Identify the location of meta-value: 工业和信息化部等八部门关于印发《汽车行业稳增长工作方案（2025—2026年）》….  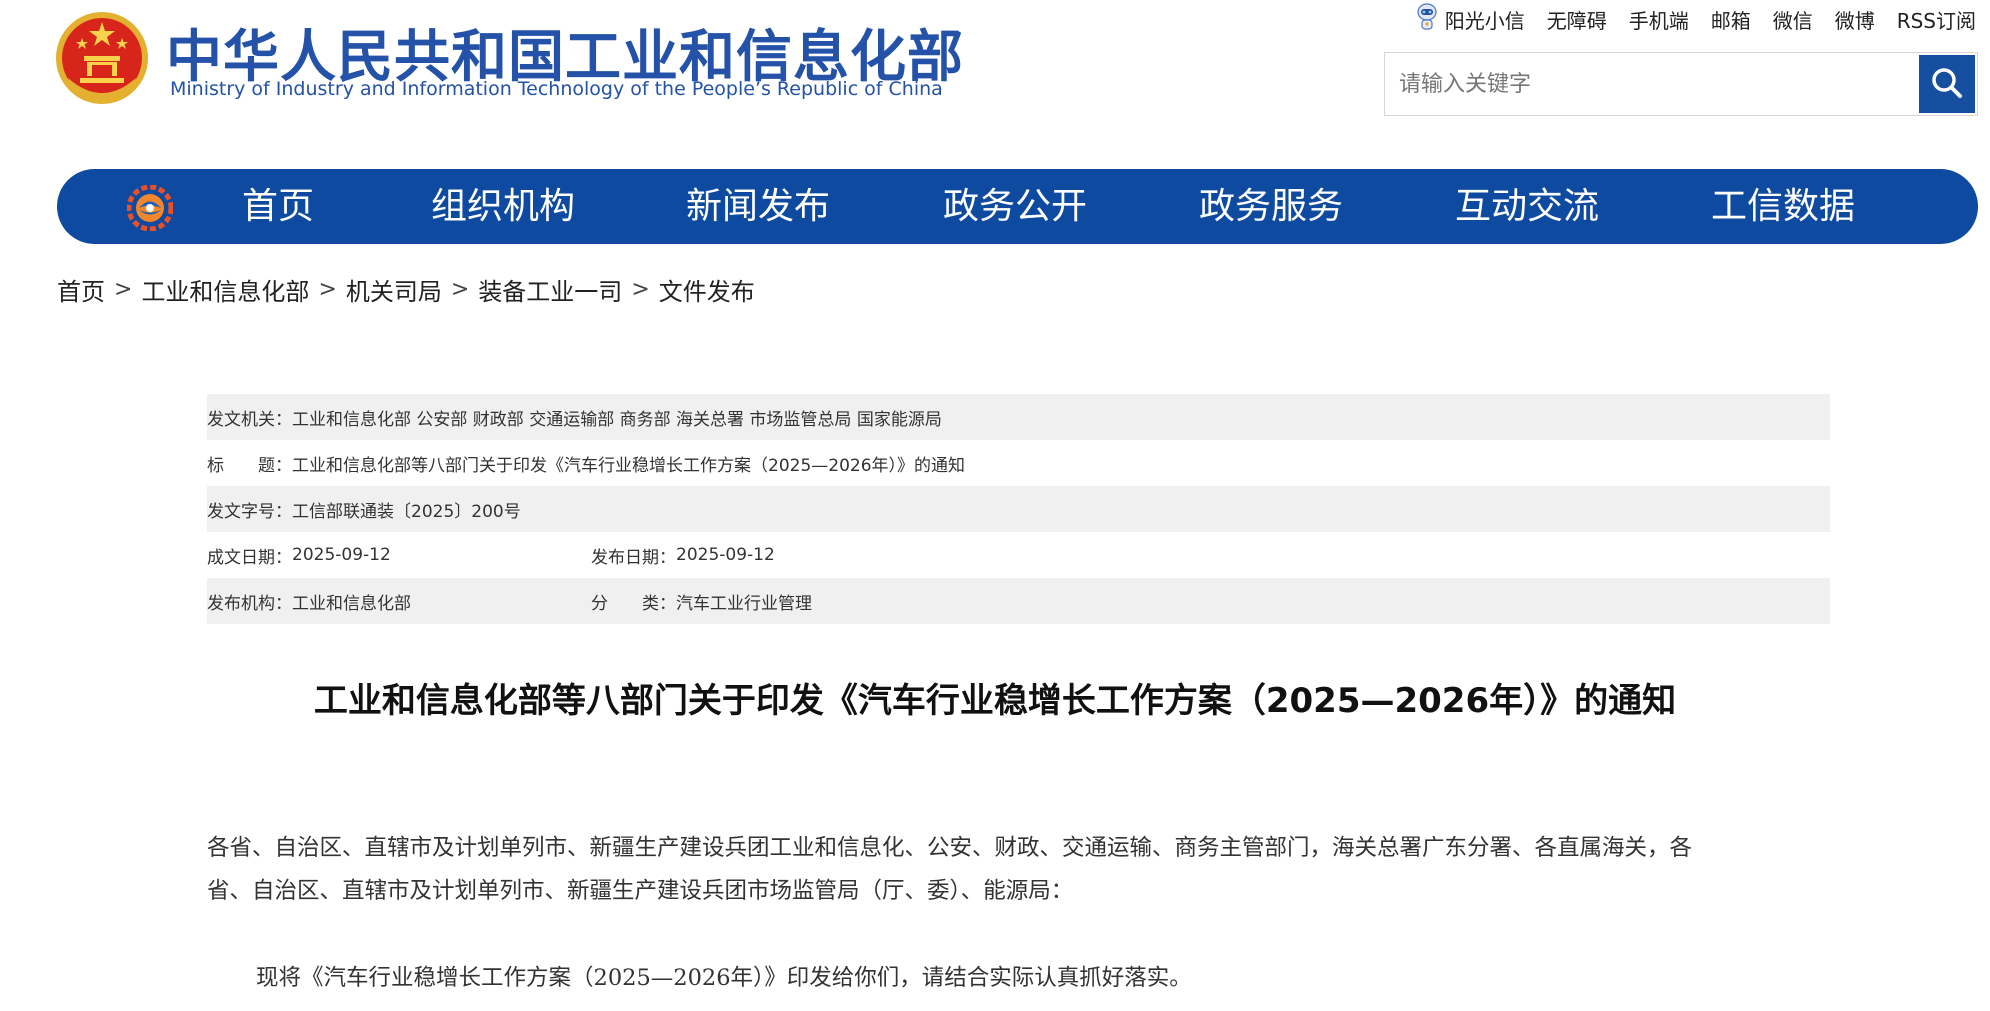
(629, 465).